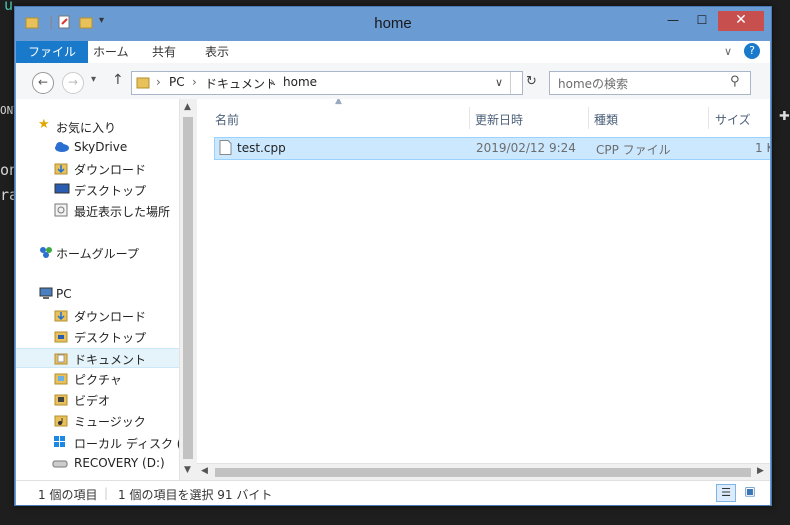 The image size is (790, 525). Describe the element at coordinates (61, 358) in the screenshot. I see `documents-folder-icon` at that location.